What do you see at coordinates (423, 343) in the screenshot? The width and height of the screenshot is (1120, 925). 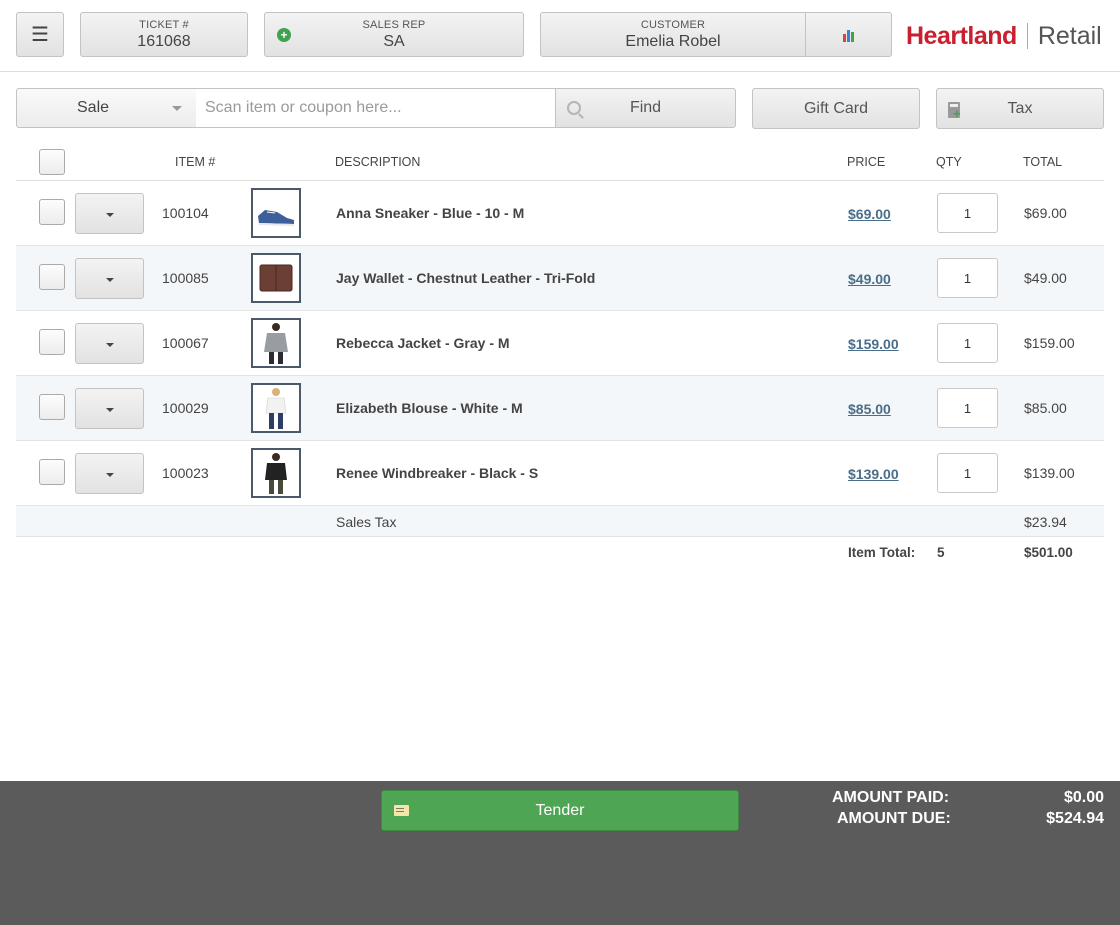 I see `item-description: Rebecca Jacket - Gray - M` at bounding box center [423, 343].